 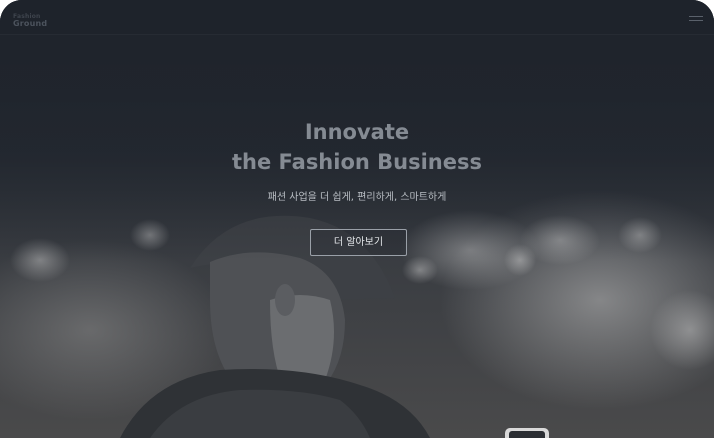 I want to click on hero-headline-line-2: the Fashion Business, so click(x=356, y=162).